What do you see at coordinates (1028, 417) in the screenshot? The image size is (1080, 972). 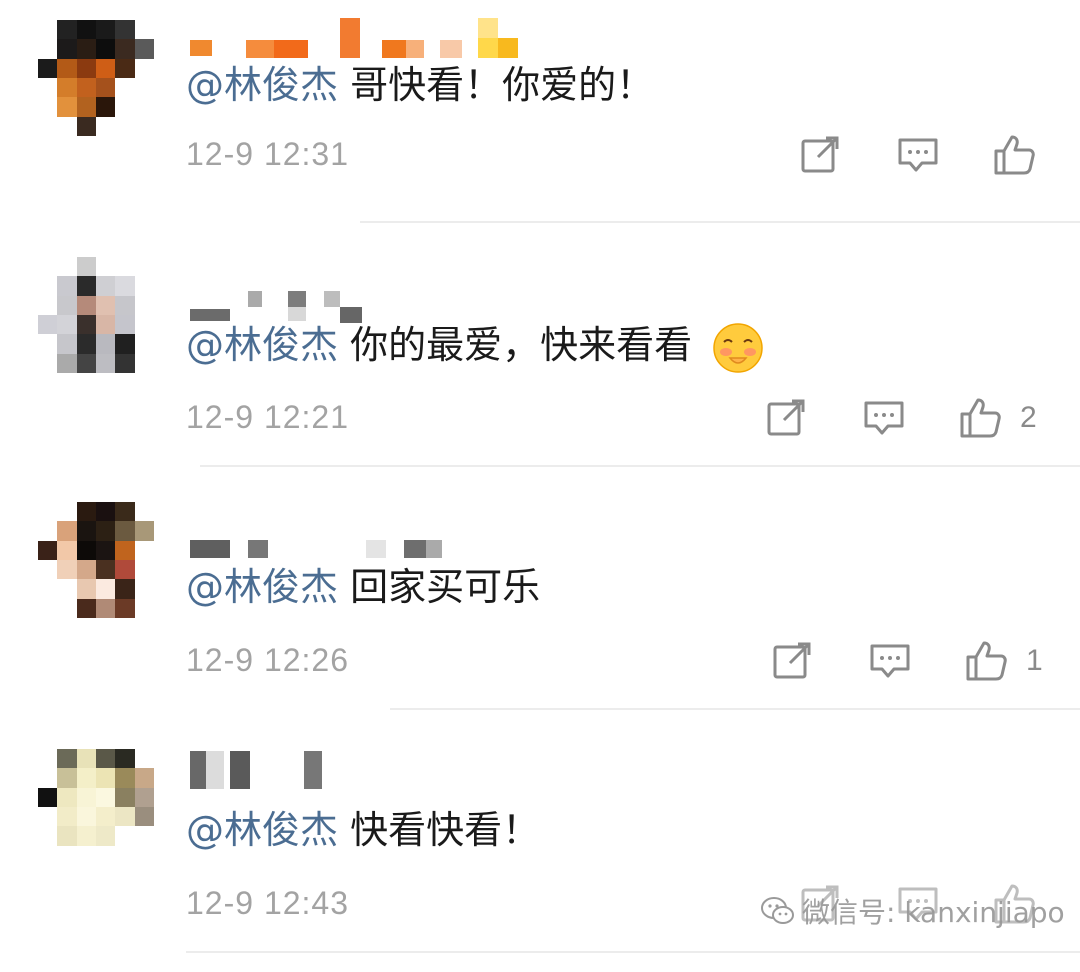 I see `like-count: 2` at bounding box center [1028, 417].